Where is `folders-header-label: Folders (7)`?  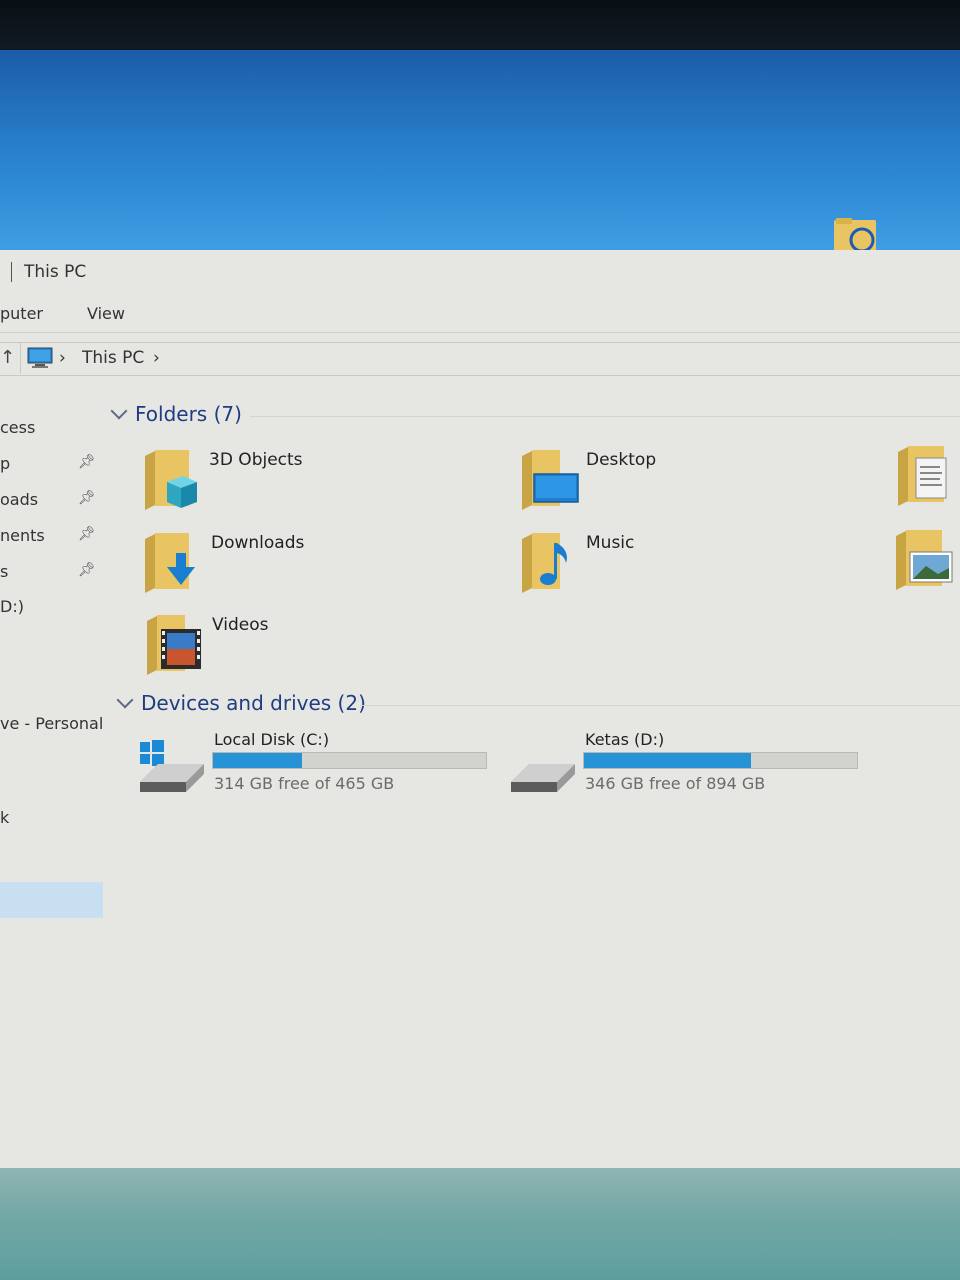
folders-header-label: Folders (7) is located at coordinates (188, 414).